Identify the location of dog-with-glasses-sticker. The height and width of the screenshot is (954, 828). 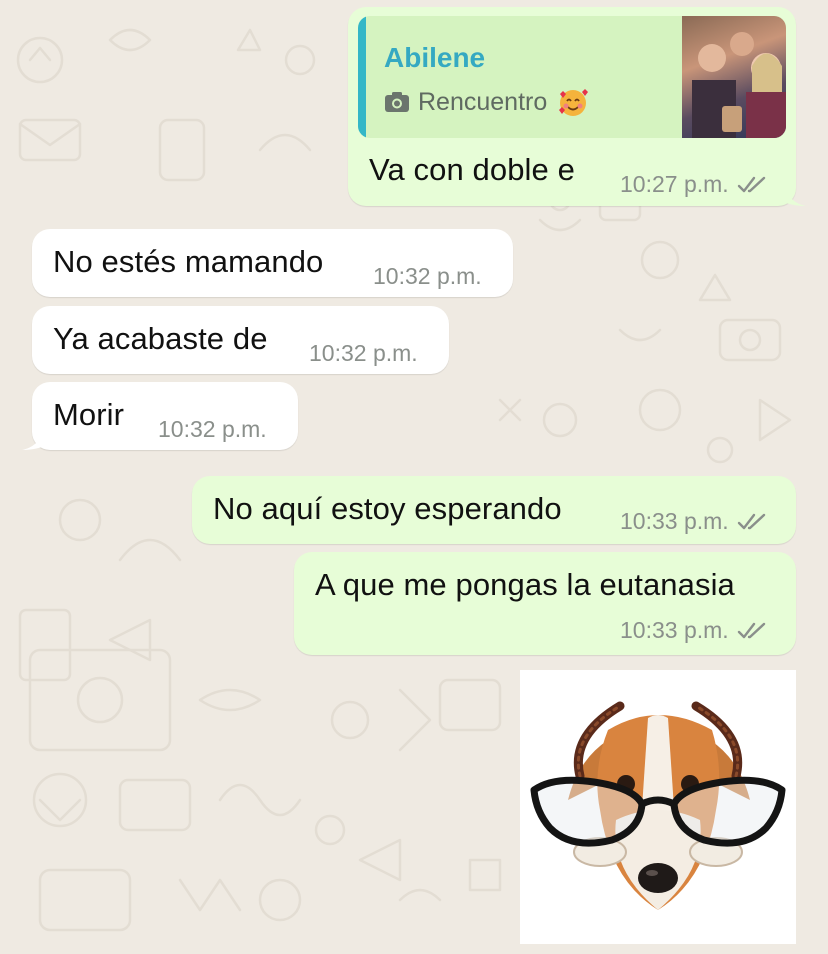
(658, 807).